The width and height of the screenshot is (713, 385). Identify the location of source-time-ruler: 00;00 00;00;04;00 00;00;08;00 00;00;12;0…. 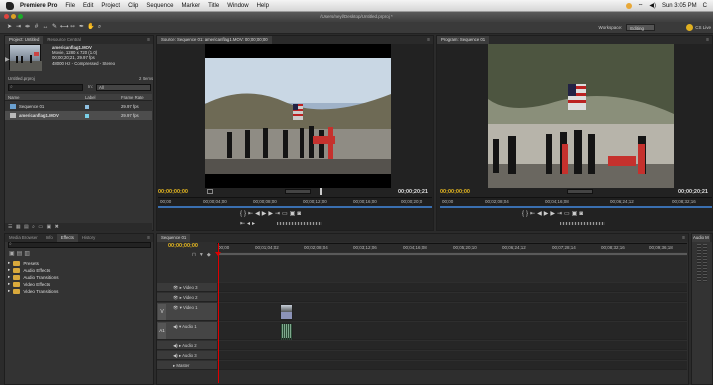
(295, 201).